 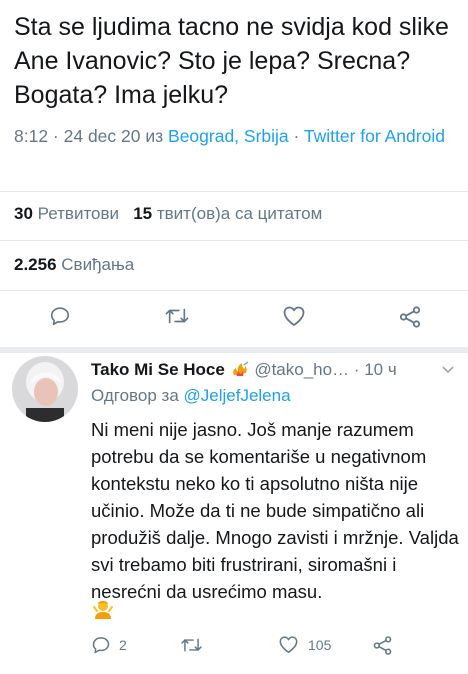 What do you see at coordinates (35, 264) in the screenshot?
I see `likes-count: 2.256` at bounding box center [35, 264].